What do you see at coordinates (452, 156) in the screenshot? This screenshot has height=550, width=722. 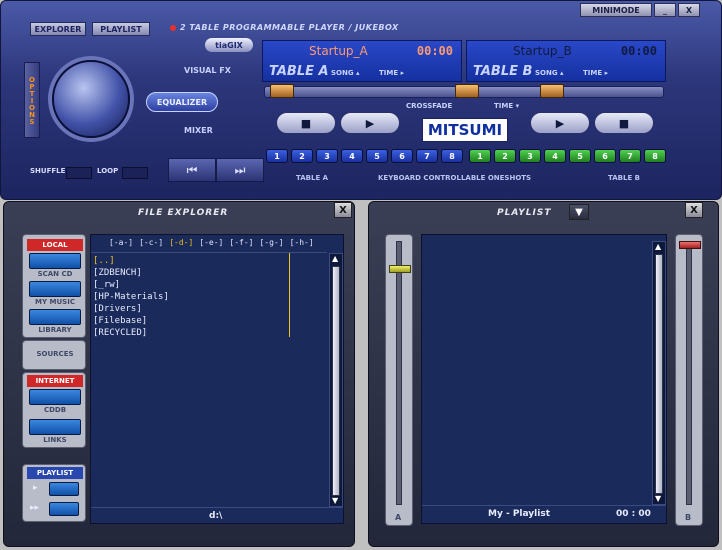 I see `oneshot-a-8: 8` at bounding box center [452, 156].